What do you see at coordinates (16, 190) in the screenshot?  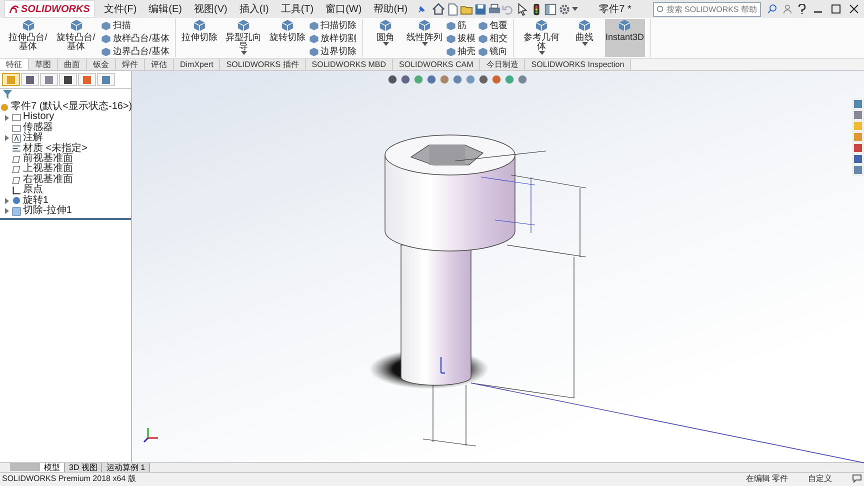 I see `origin-icon` at bounding box center [16, 190].